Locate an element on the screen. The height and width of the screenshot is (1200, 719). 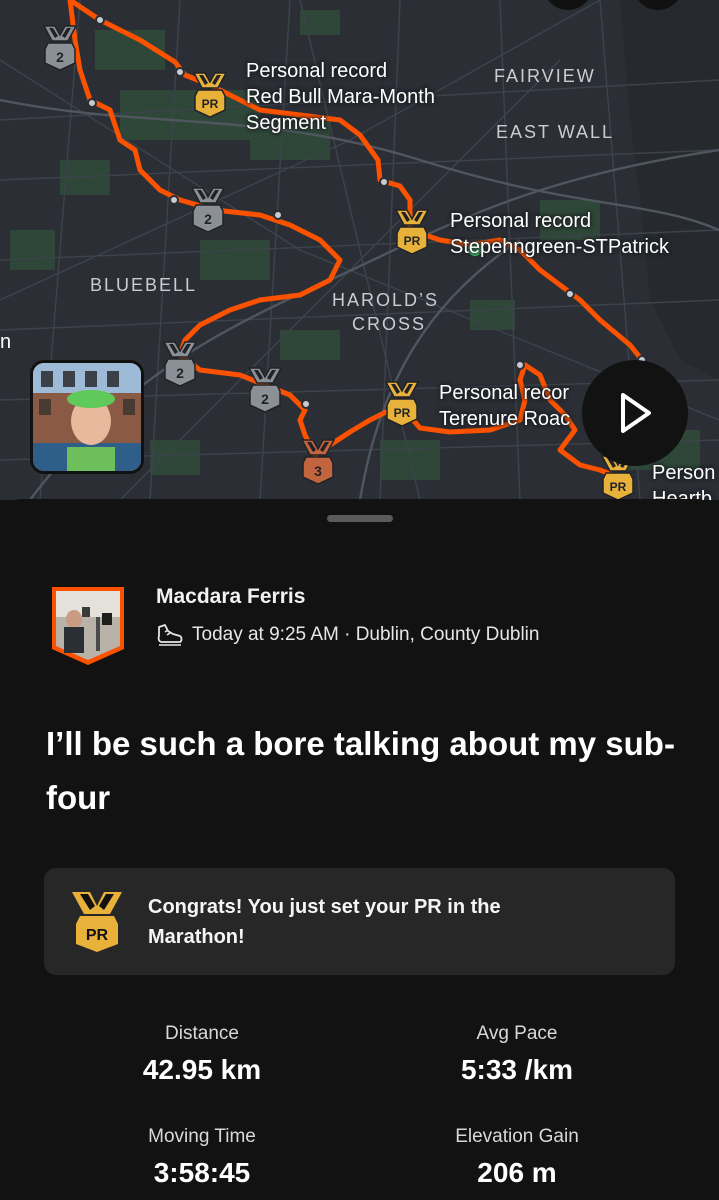
segment-label-line: Personal recor is located at coordinates (504, 393).